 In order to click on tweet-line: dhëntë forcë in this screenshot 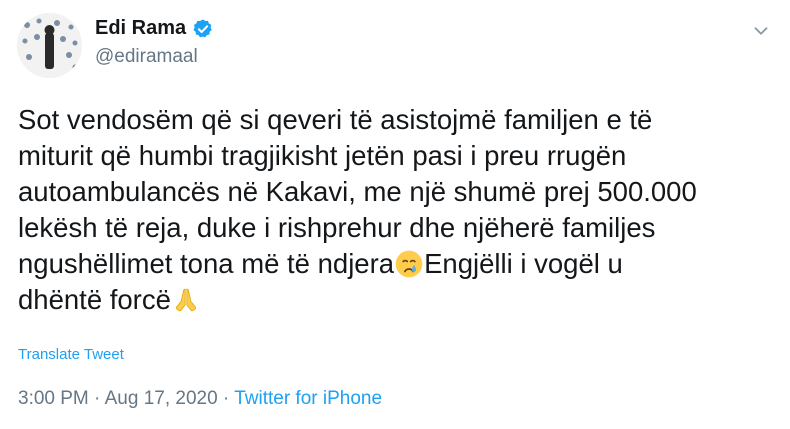, I will do `click(94, 299)`.